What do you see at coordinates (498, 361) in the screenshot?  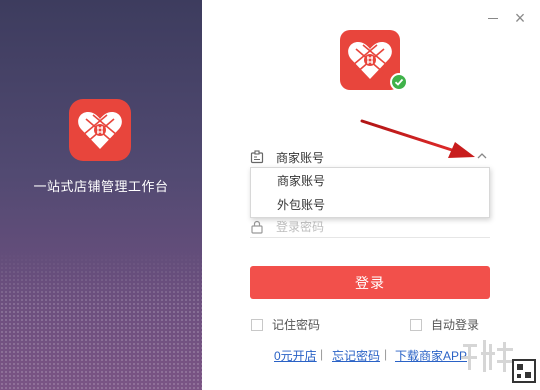 I see `watermark-logo` at bounding box center [498, 361].